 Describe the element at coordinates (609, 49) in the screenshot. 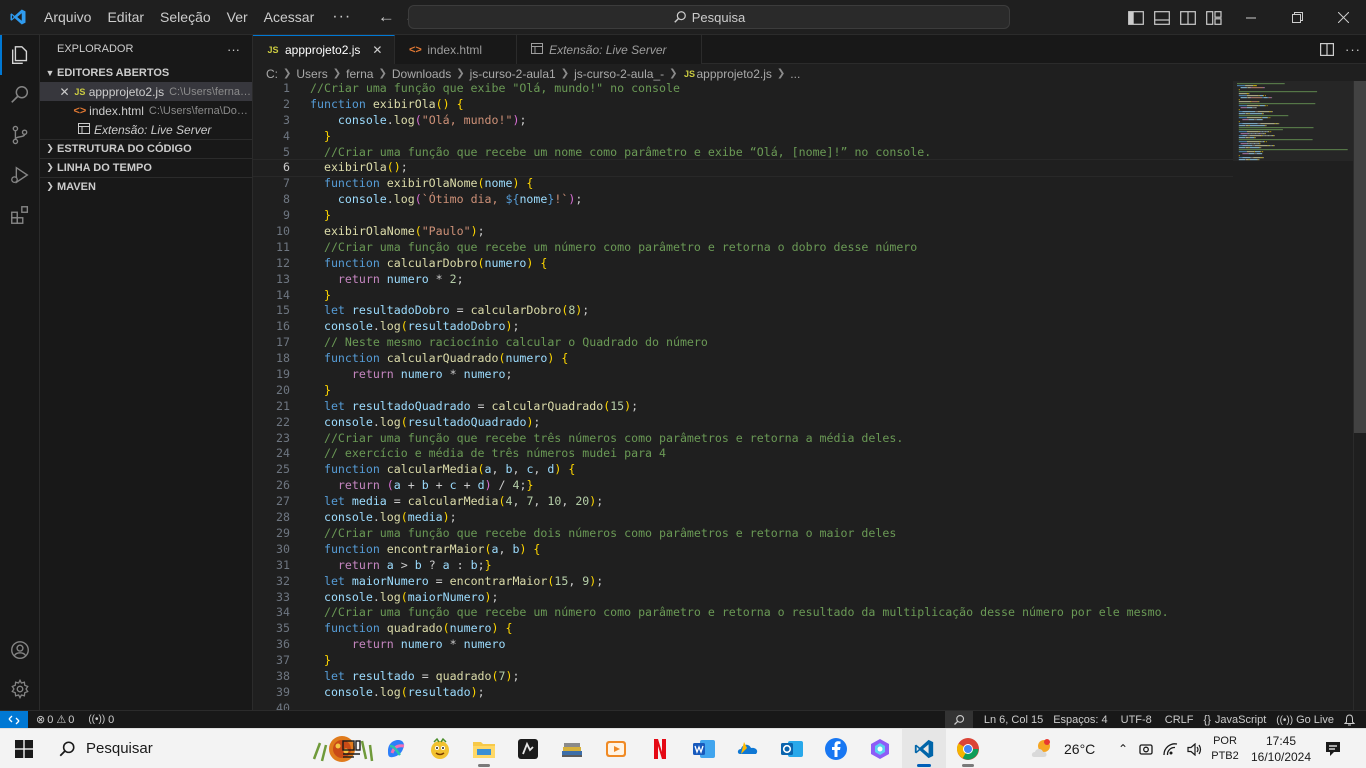

I see `tab-live-server: Extensão: Live Server ✕` at that location.